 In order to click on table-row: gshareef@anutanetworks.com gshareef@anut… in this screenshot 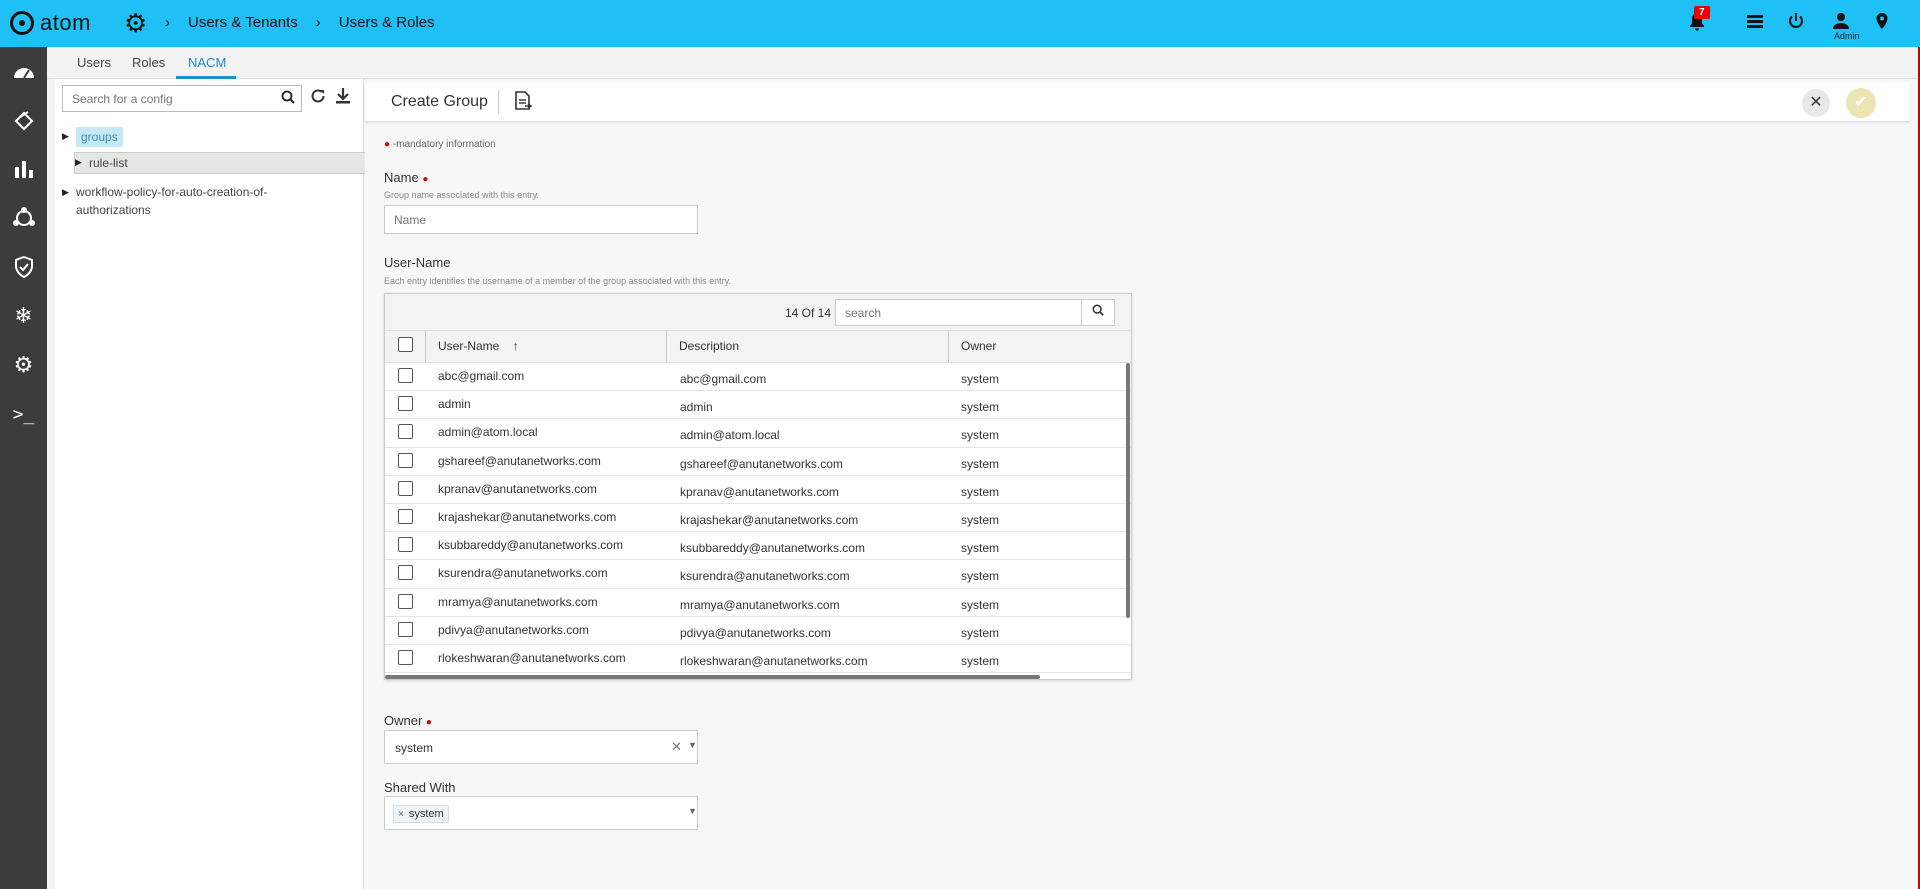, I will do `click(758, 462)`.